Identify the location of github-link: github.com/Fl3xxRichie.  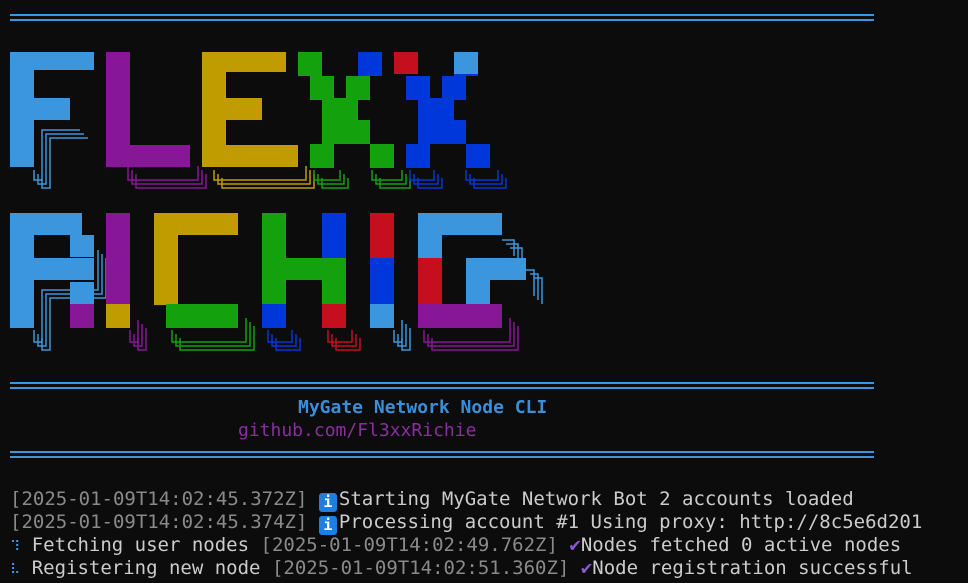
(357, 430).